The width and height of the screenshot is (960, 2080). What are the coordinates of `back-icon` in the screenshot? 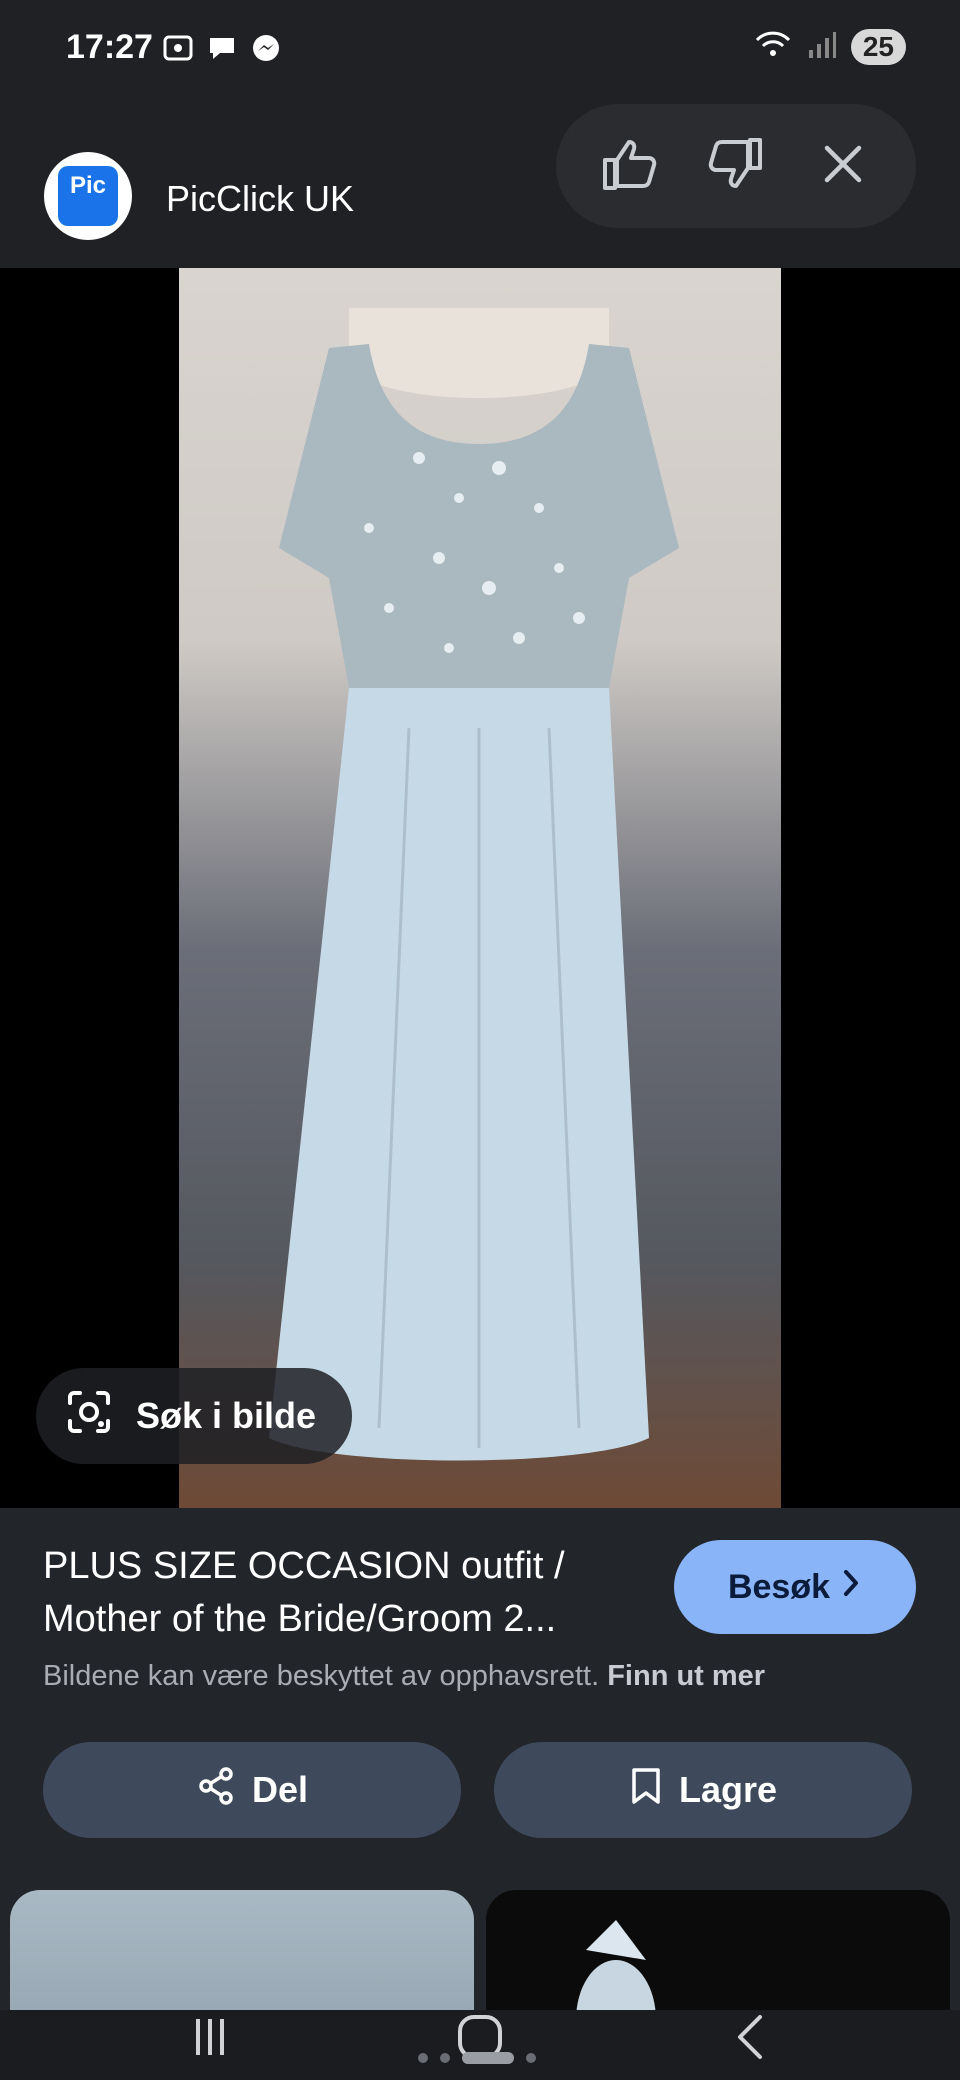 It's located at (750, 2039).